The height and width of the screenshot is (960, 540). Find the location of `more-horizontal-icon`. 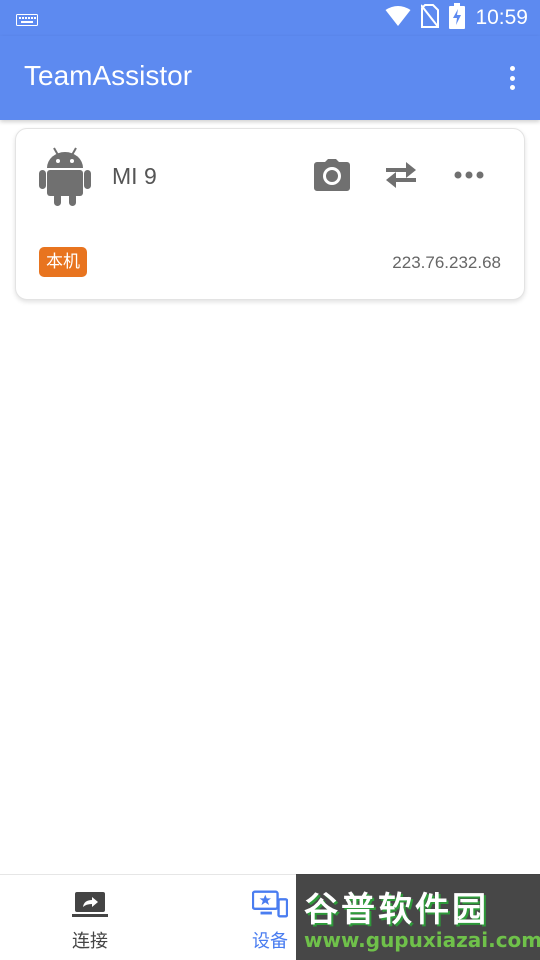

more-horizontal-icon is located at coordinates (469, 175).